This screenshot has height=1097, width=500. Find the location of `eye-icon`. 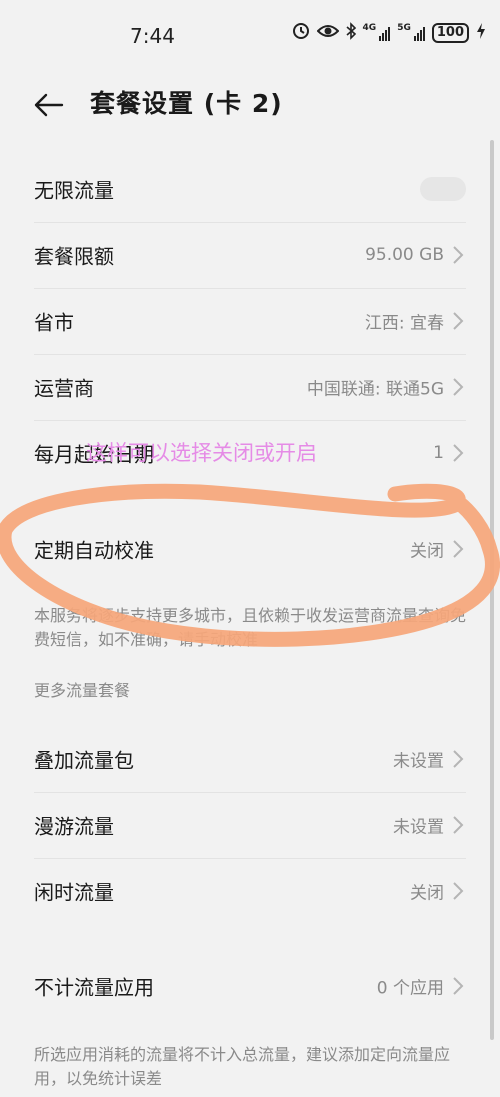

eye-icon is located at coordinates (327, 33).